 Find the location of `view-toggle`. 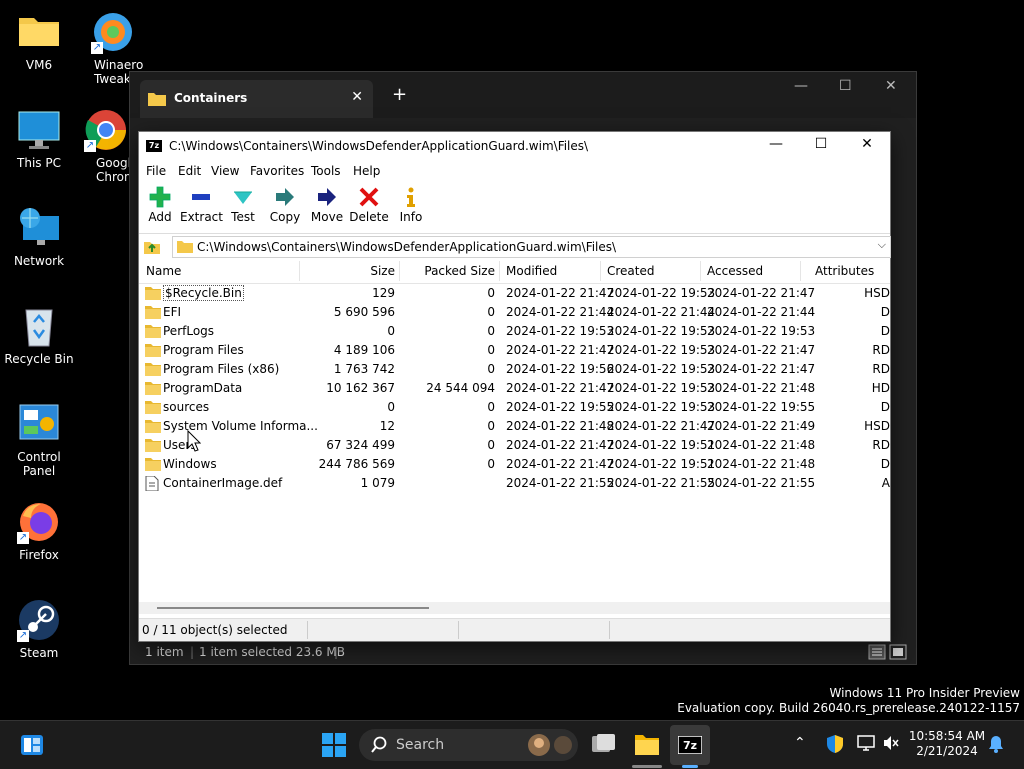

view-toggle is located at coordinates (888, 653).